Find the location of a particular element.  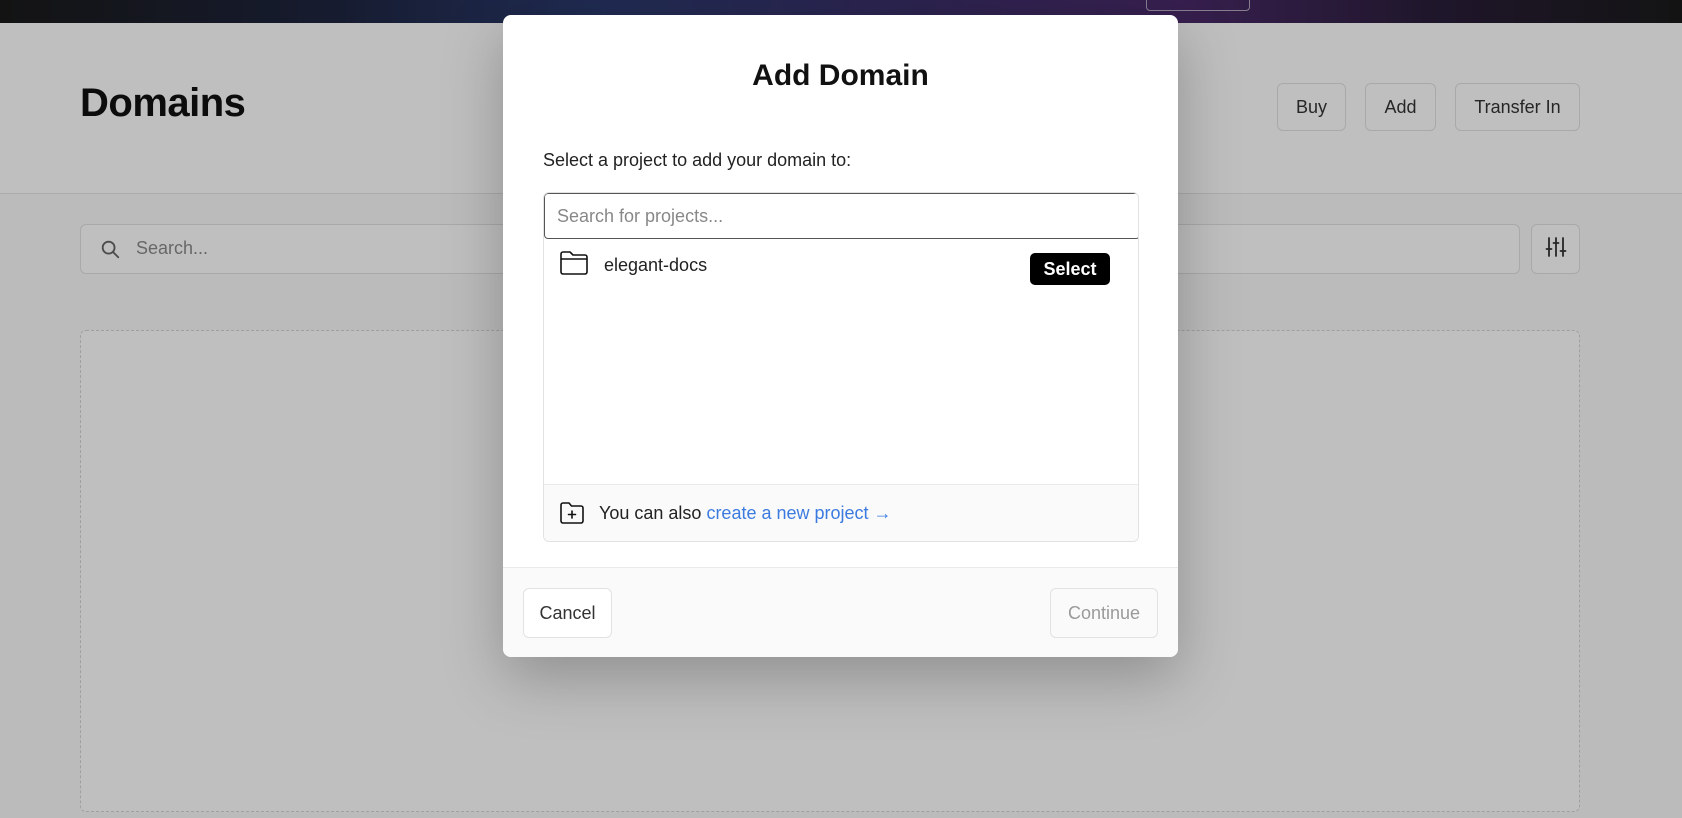

cancel-button: Cancel is located at coordinates (567, 613).